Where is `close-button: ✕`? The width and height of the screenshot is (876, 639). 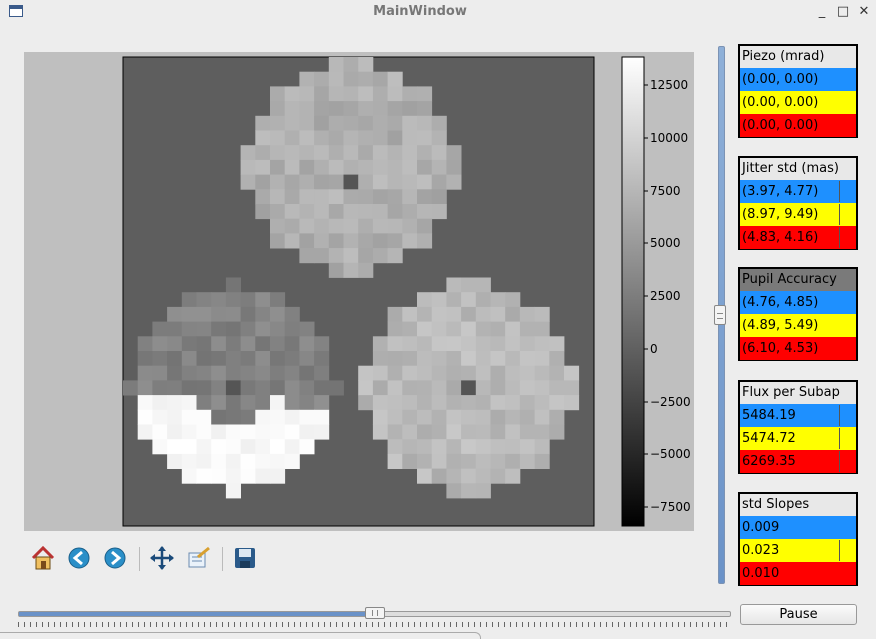 close-button: ✕ is located at coordinates (864, 12).